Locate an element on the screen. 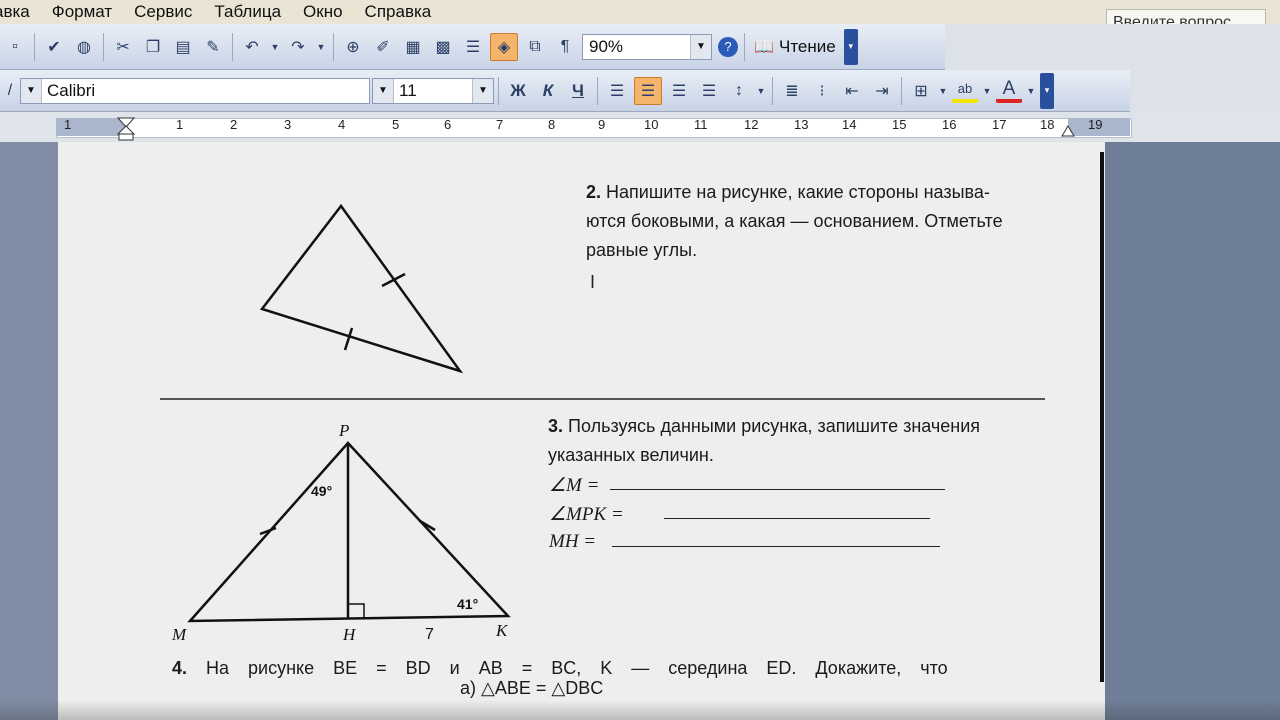  bottom-shadow is located at coordinates (640, 710).